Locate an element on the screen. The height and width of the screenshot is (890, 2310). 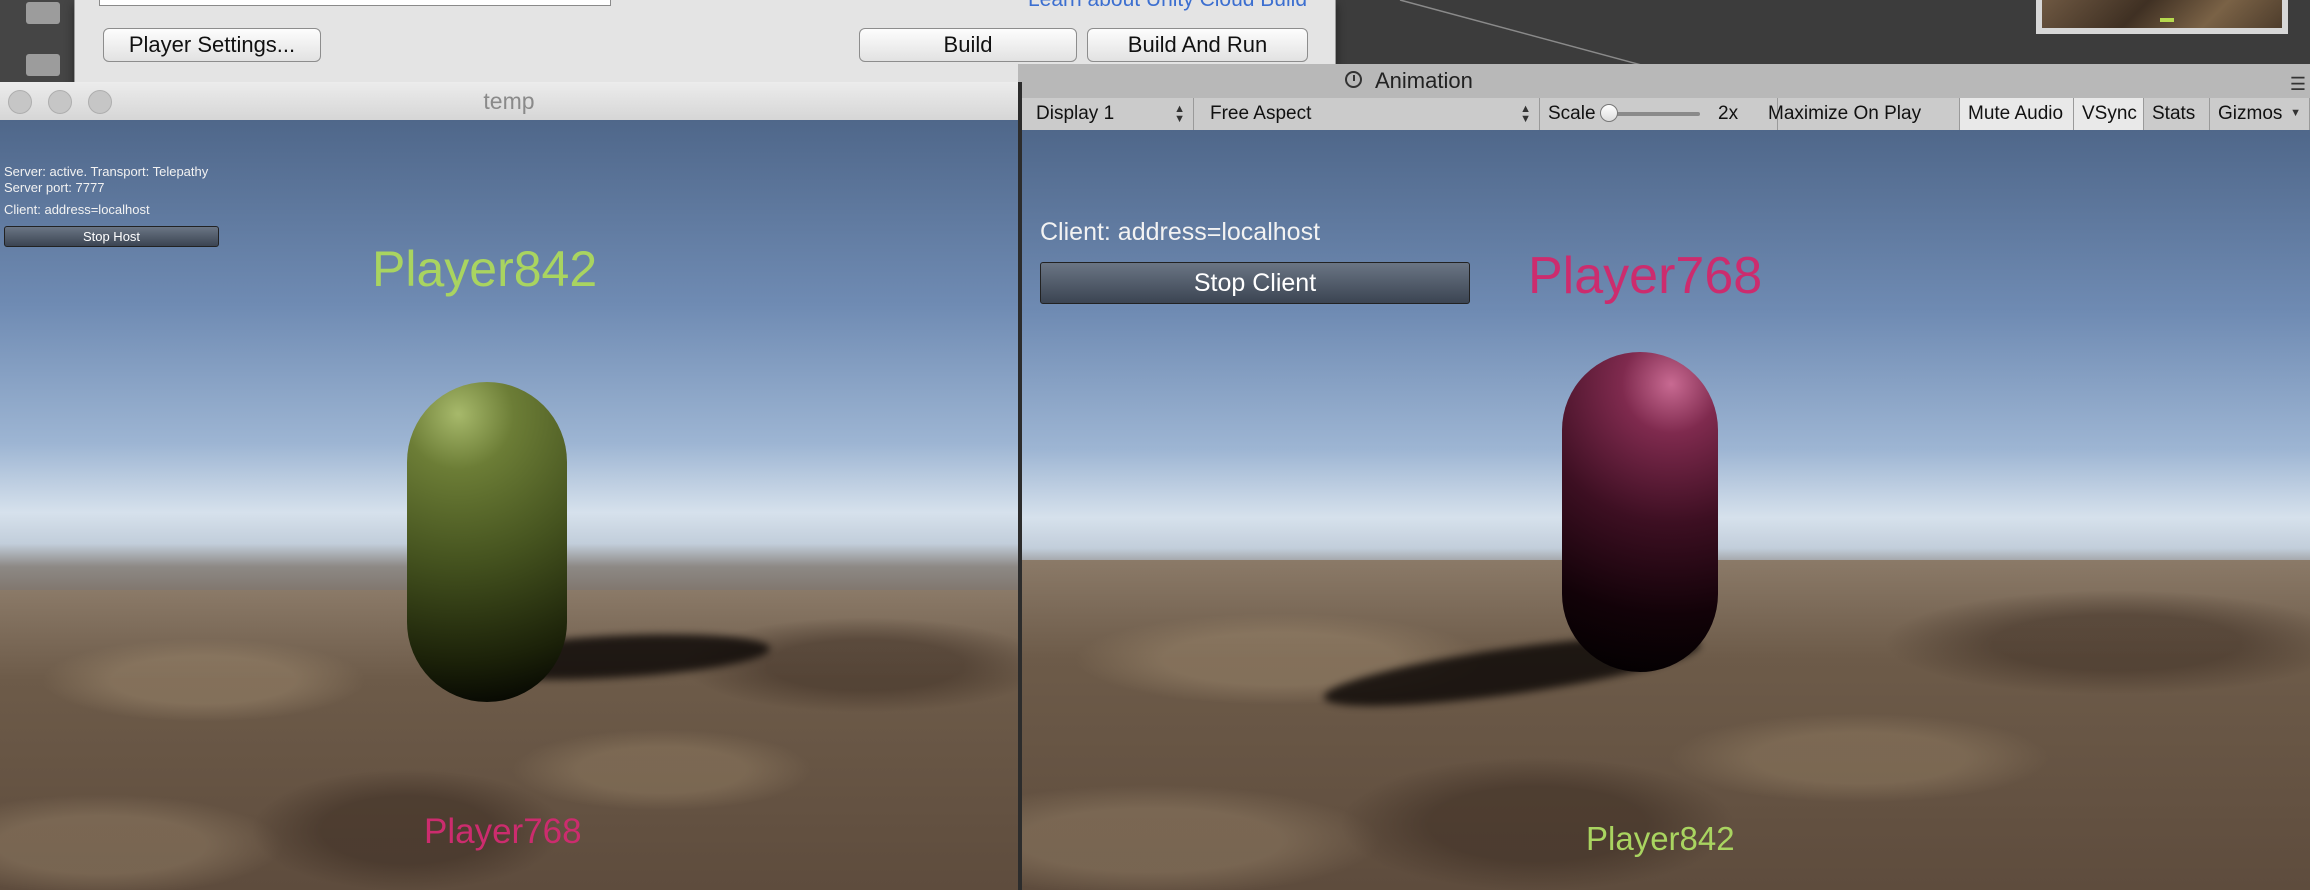
server-port-label: Server port: 7777 is located at coordinates (54, 187).